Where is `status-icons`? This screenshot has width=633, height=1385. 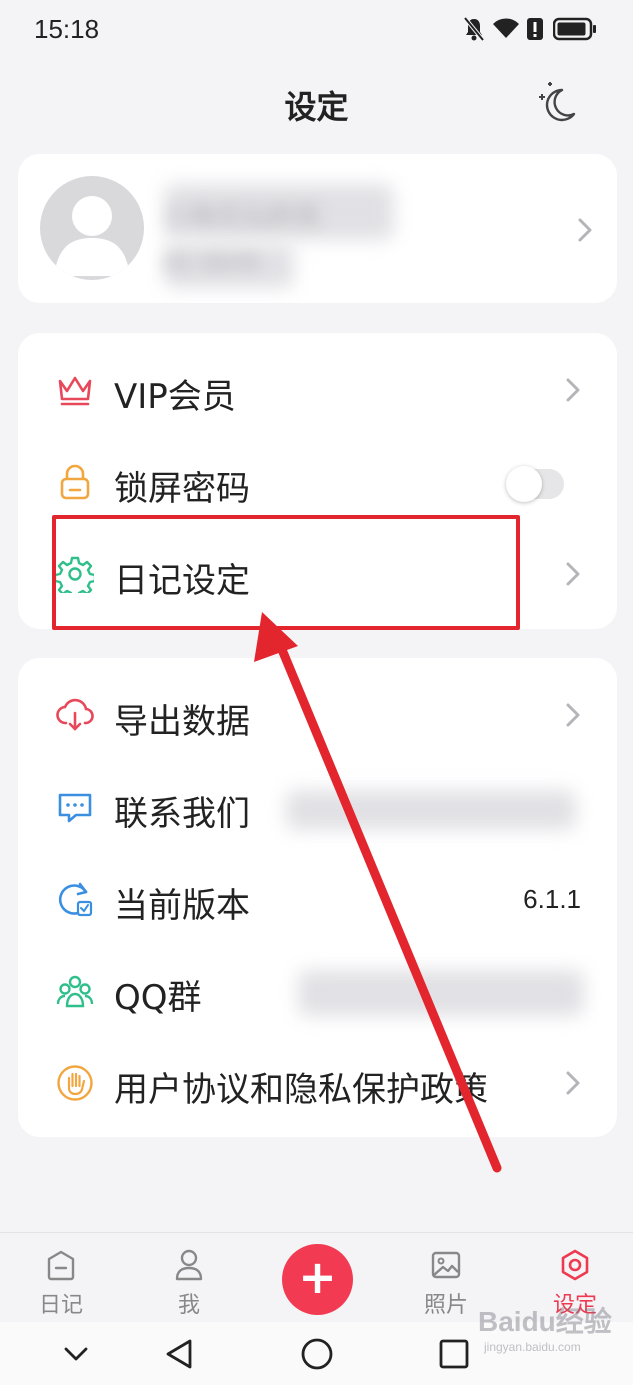 status-icons is located at coordinates (533, 31).